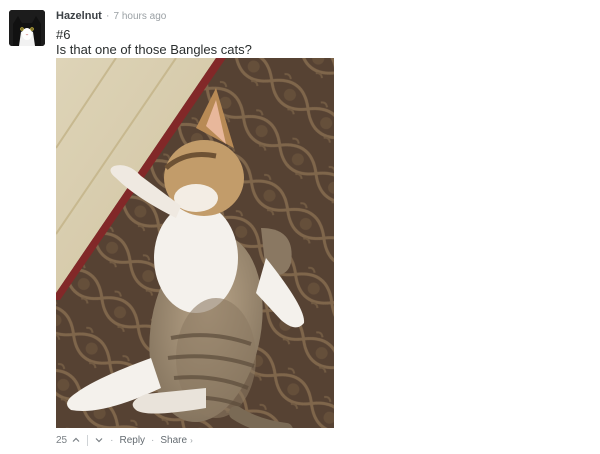  I want to click on share-link: Share, so click(173, 440).